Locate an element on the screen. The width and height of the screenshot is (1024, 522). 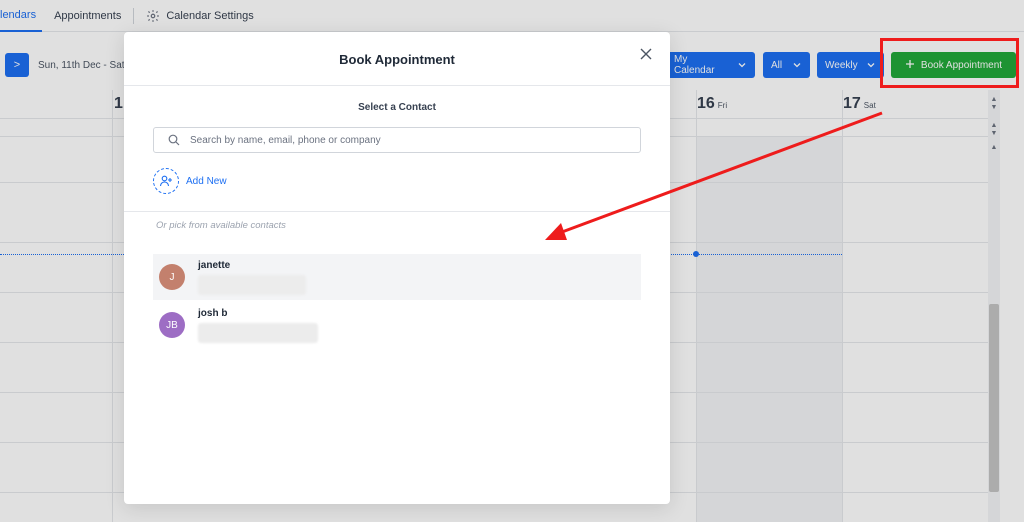
close-icon is located at coordinates (646, 56).